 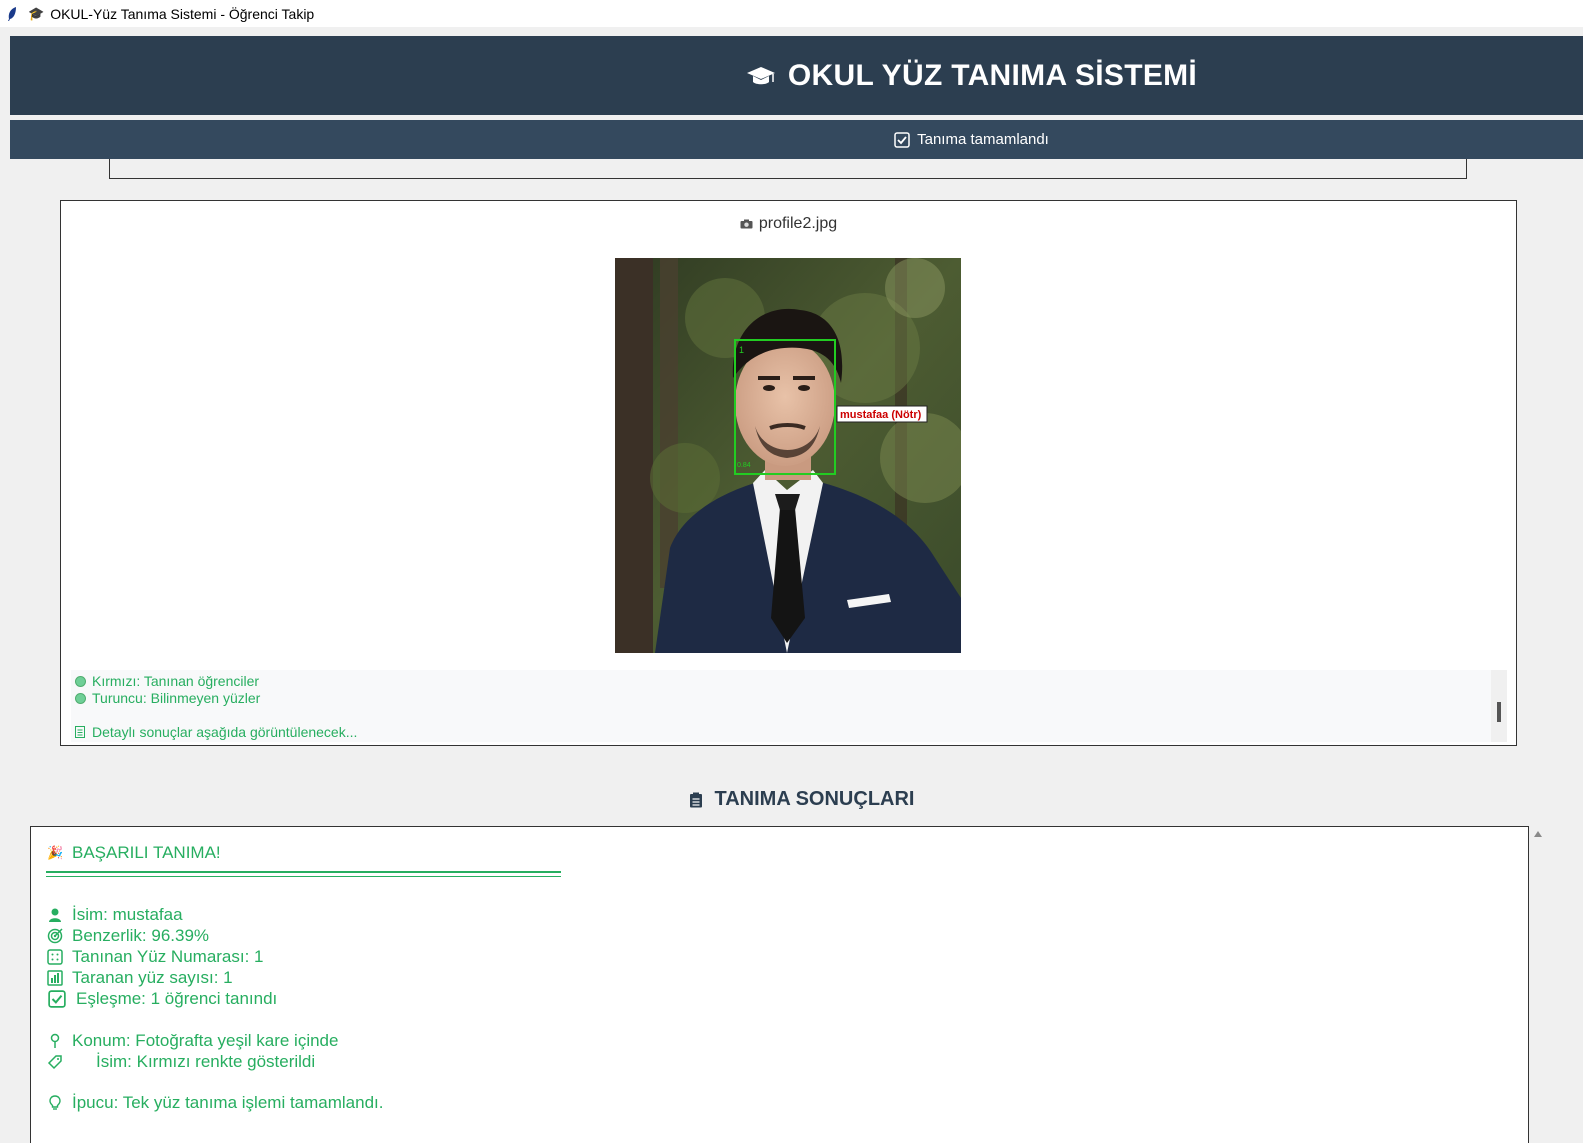 I want to click on party-popper-icon: 🎉, so click(x=55, y=852).